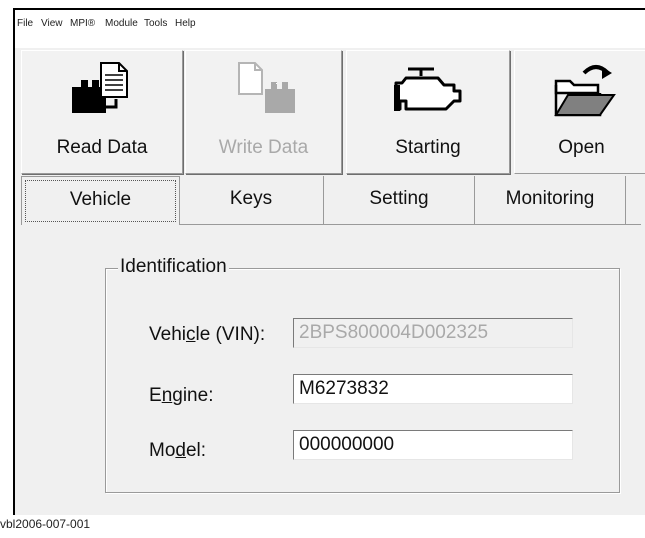 This screenshot has height=538, width=645. Describe the element at coordinates (25, 23) in the screenshot. I see `menu-file: File` at that location.